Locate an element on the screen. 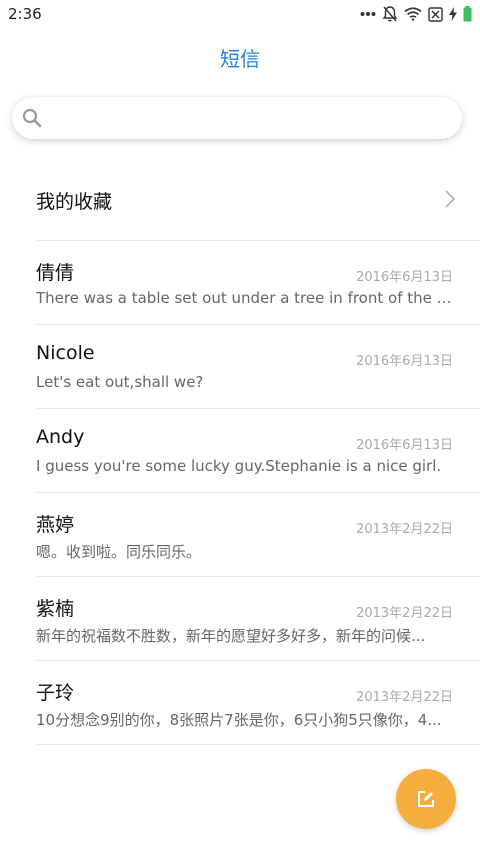 This screenshot has width=480, height=853. status-bar: 2:36 is located at coordinates (240, 14).